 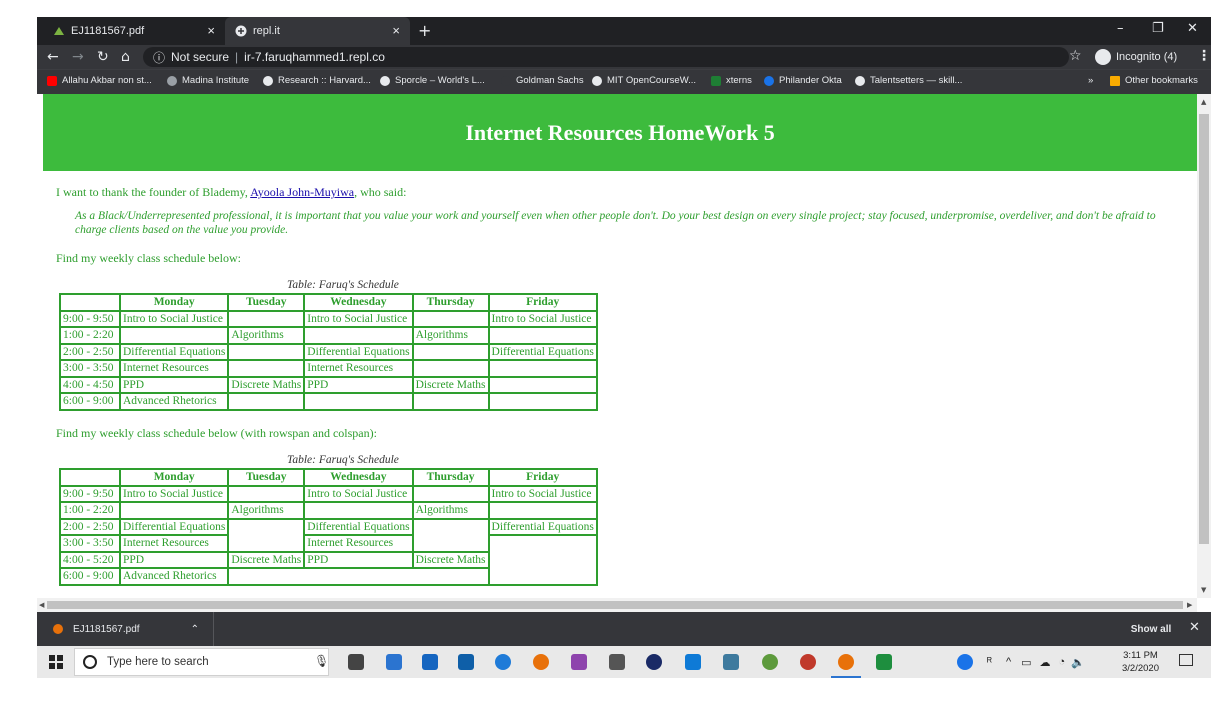 What do you see at coordinates (1203, 102) in the screenshot?
I see `scroll-up-icon: ▲` at bounding box center [1203, 102].